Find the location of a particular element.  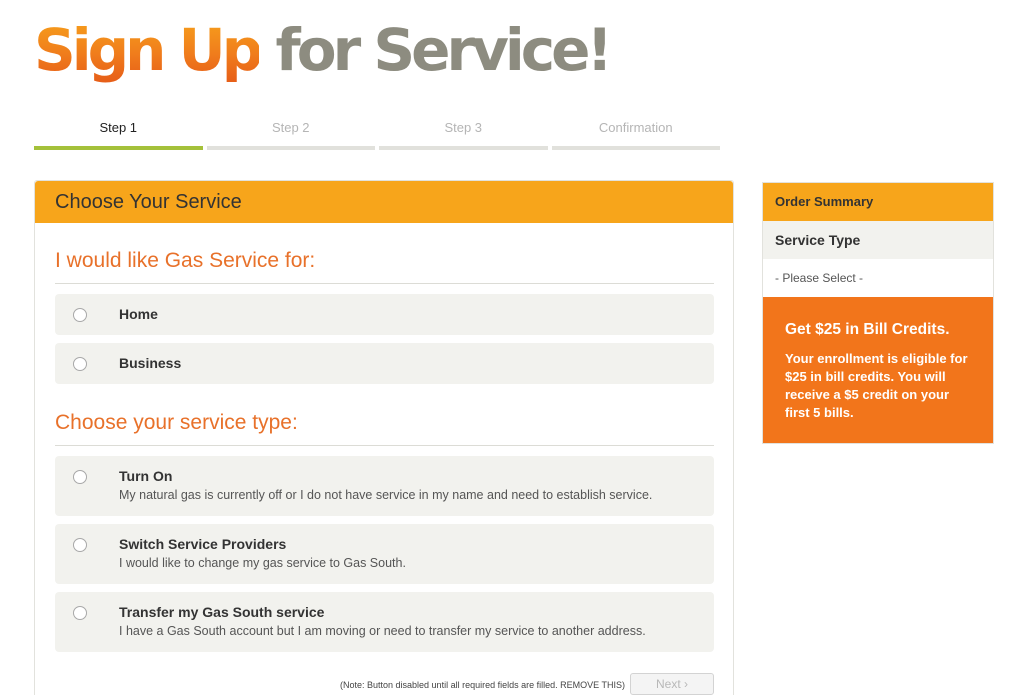

step-3: Step 3 is located at coordinates (463, 132).